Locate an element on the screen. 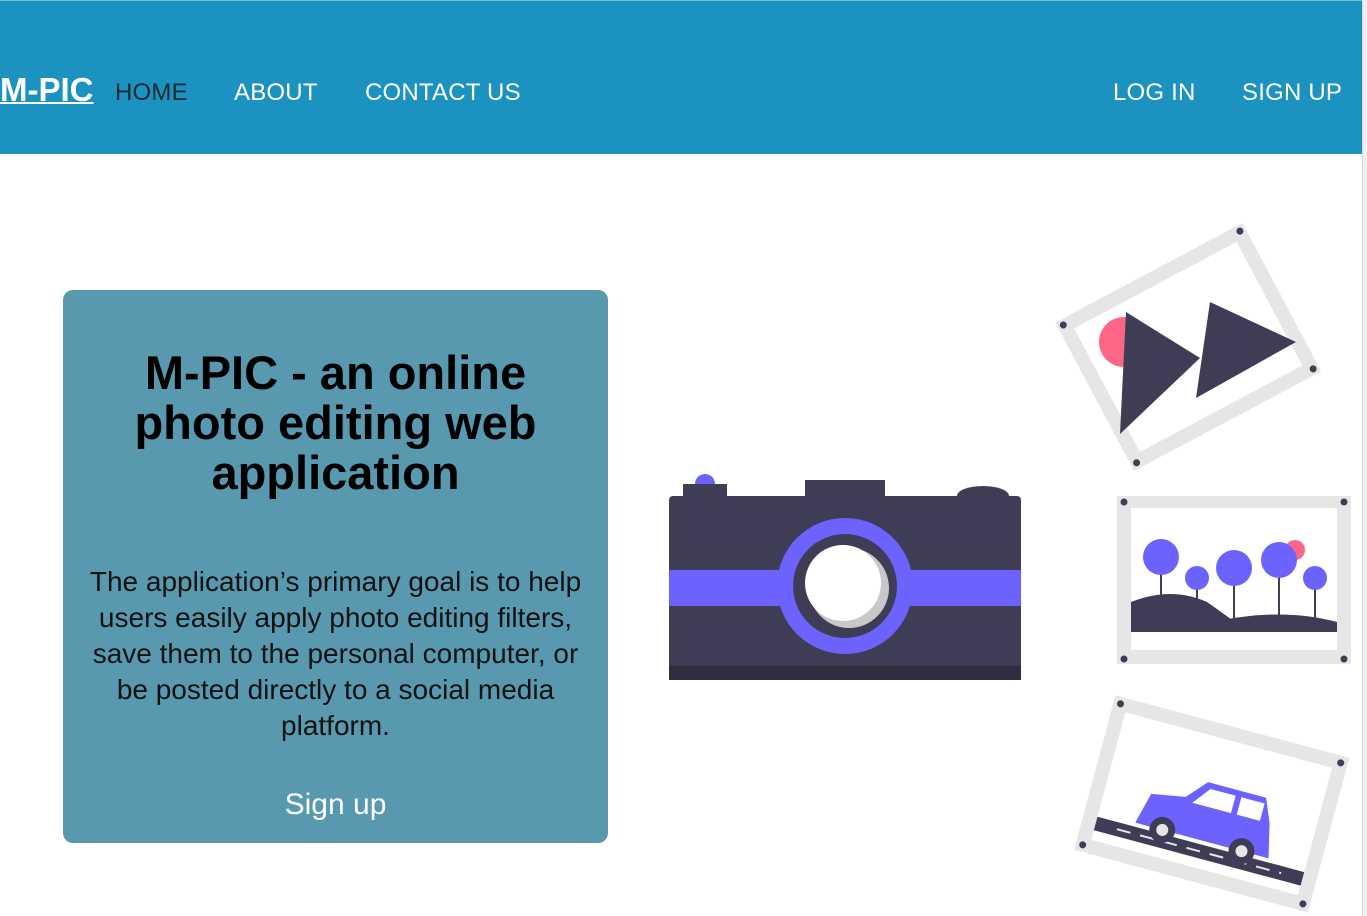  login-link: LOG IN is located at coordinates (1154, 93).